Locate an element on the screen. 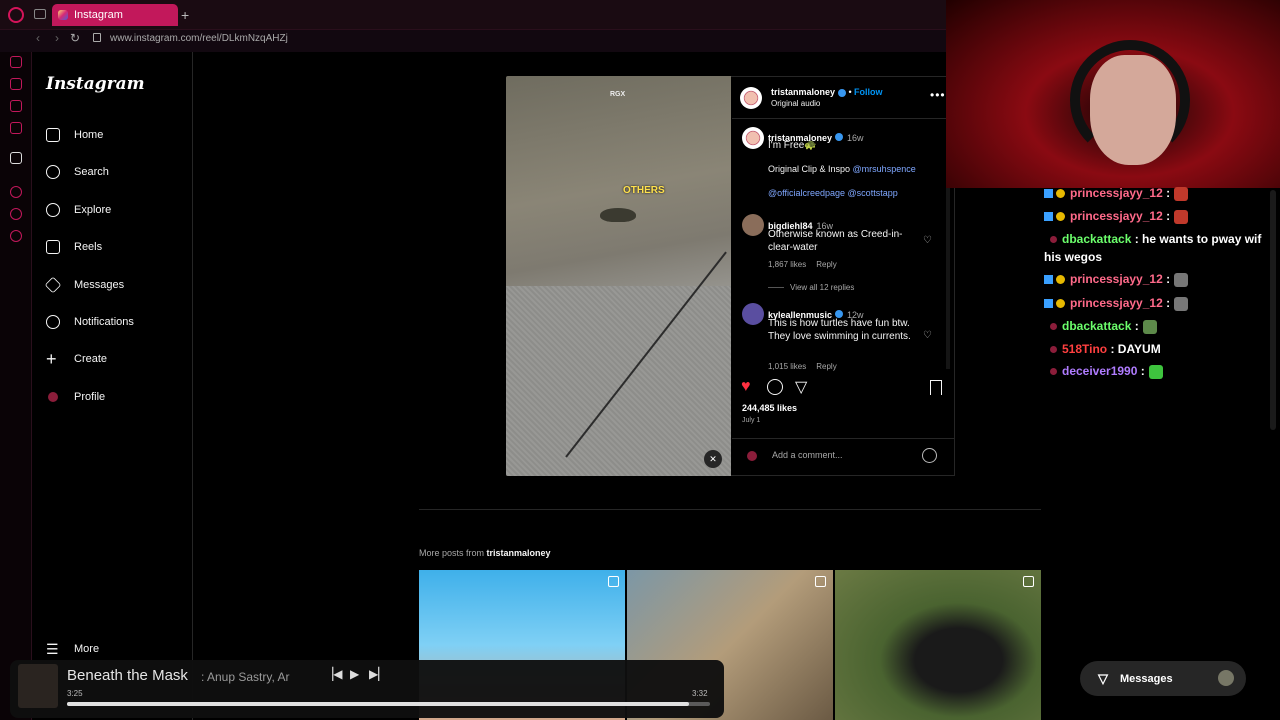  audio-label: Original audio is located at coordinates (795, 103).